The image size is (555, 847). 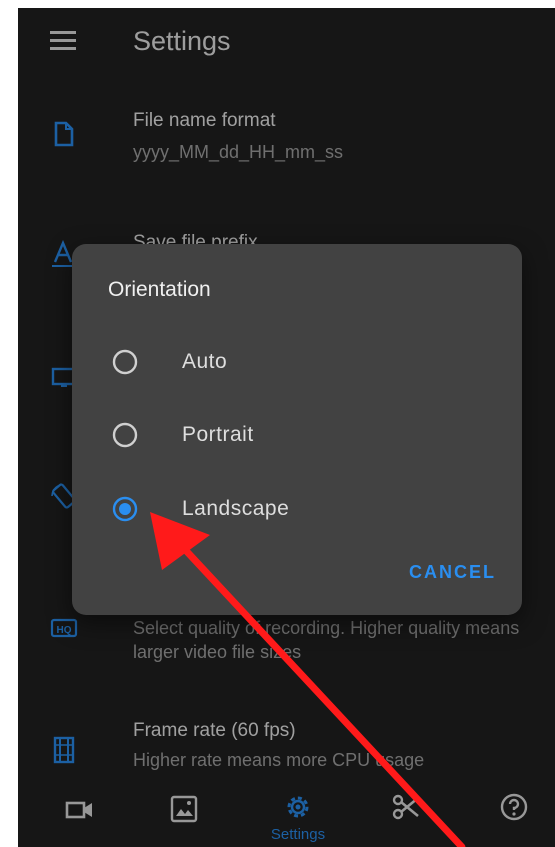 I want to click on option-landscape: Landscape, so click(x=297, y=509).